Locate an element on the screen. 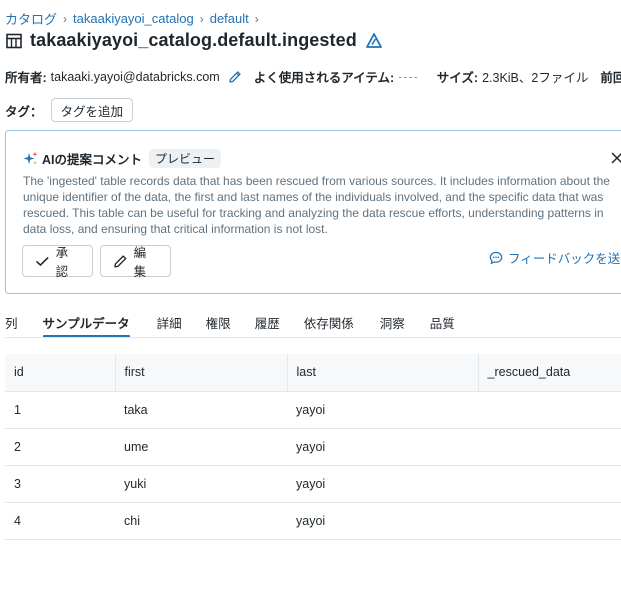  ai-comment-title: AIの提案コメント is located at coordinates (92, 160).